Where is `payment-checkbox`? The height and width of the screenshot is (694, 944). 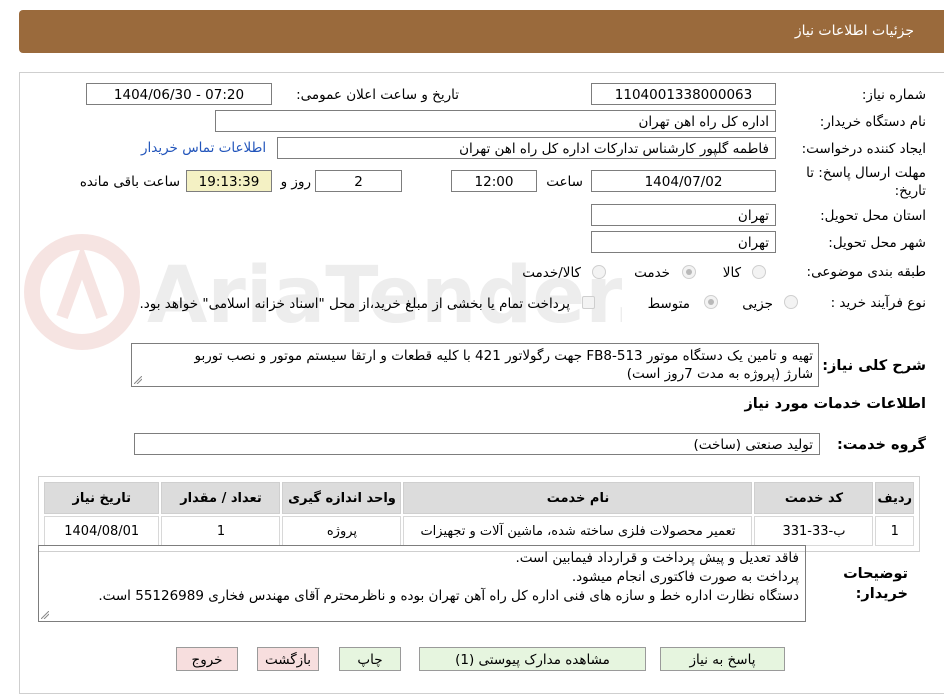 payment-checkbox is located at coordinates (588, 302).